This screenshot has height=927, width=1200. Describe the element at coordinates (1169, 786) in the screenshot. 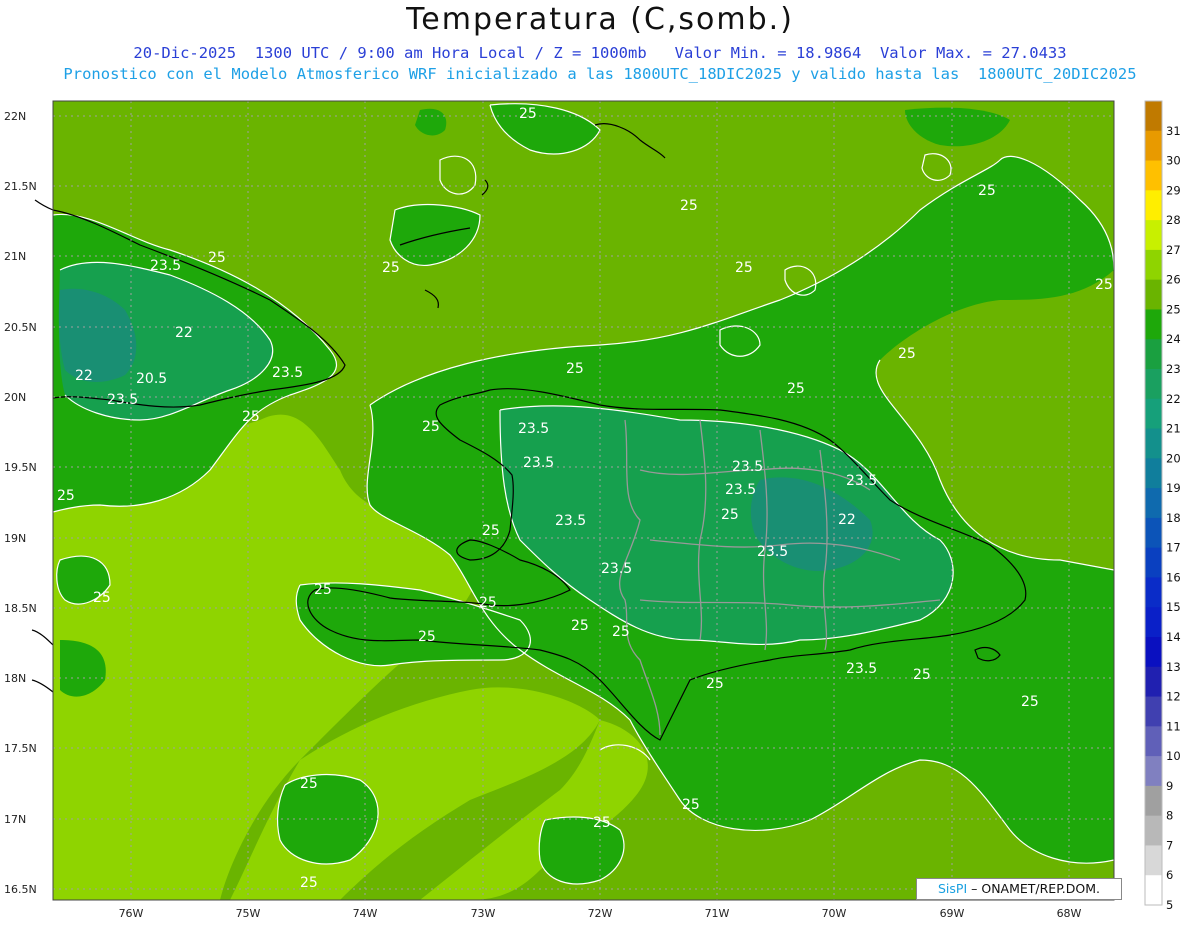

I see `colorbar-label: 9` at that location.